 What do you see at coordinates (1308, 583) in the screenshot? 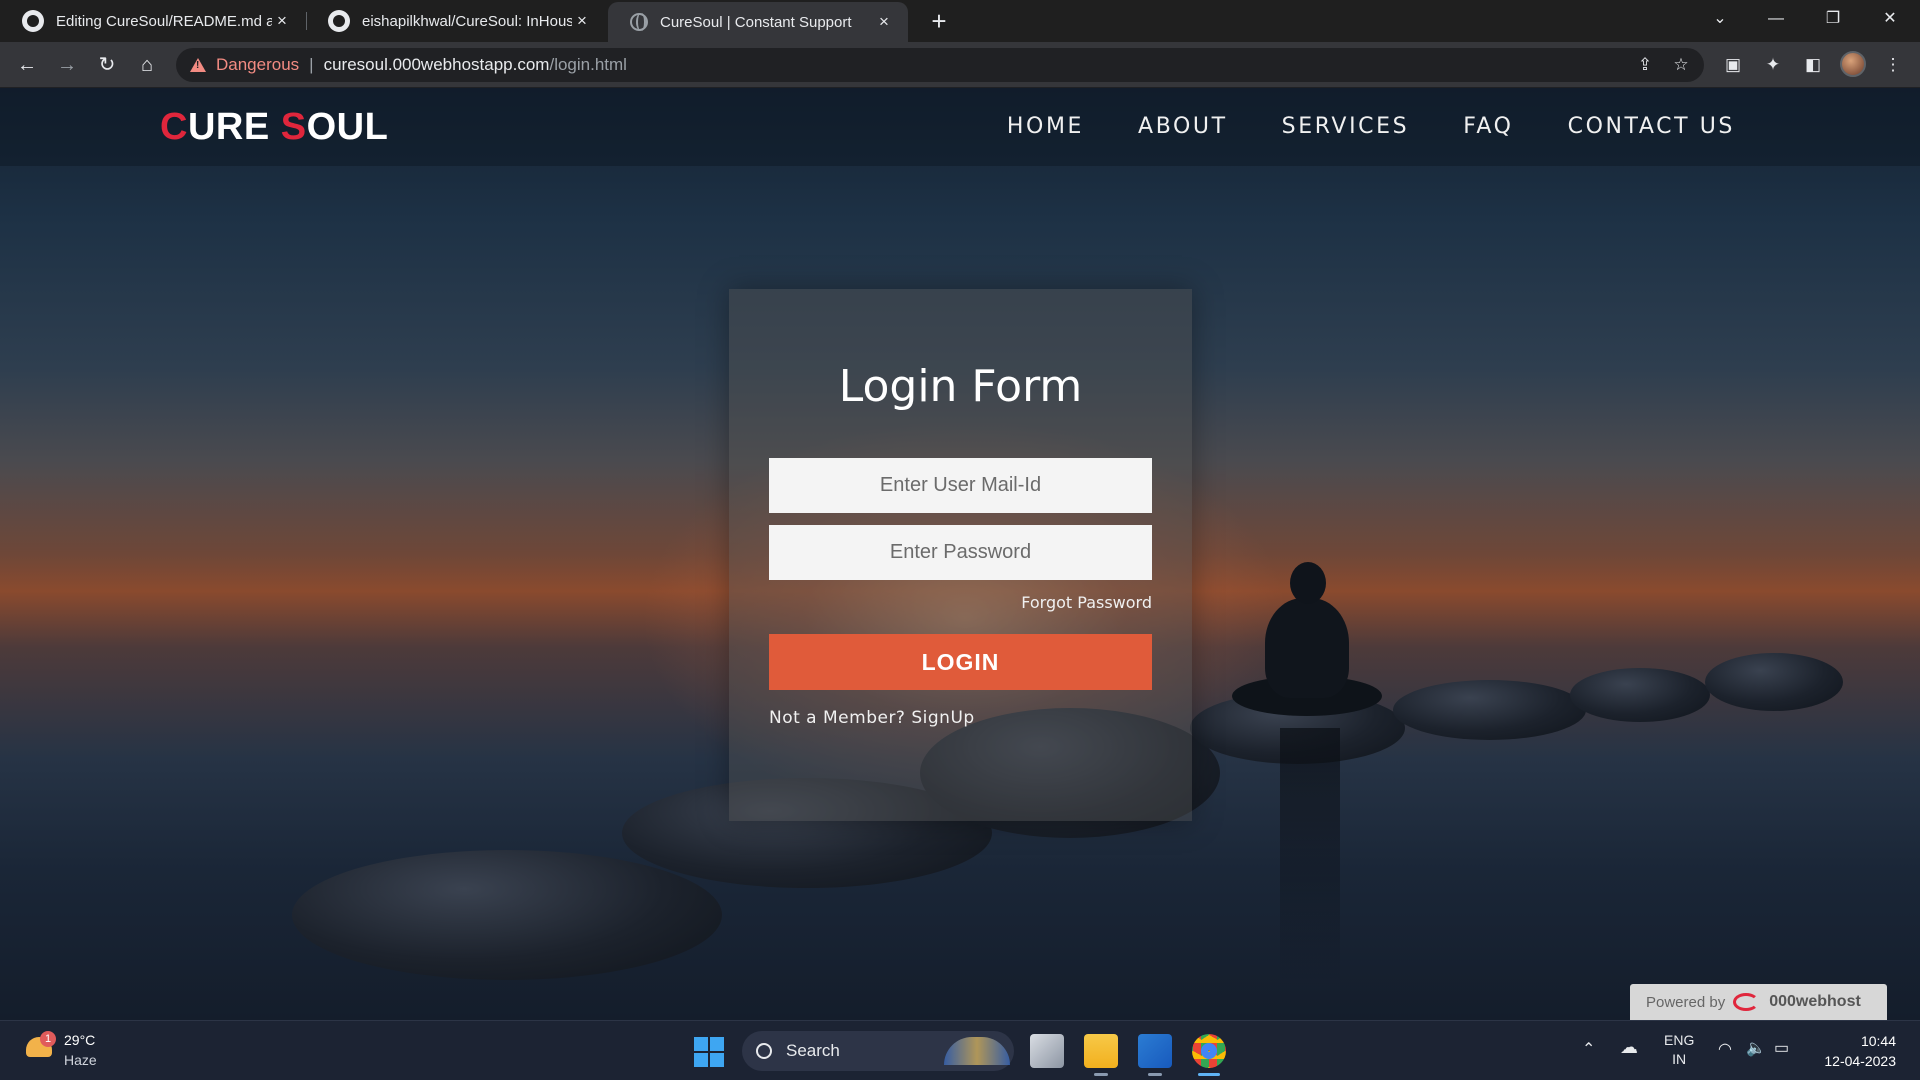
I see `meditating-figure-head` at bounding box center [1308, 583].